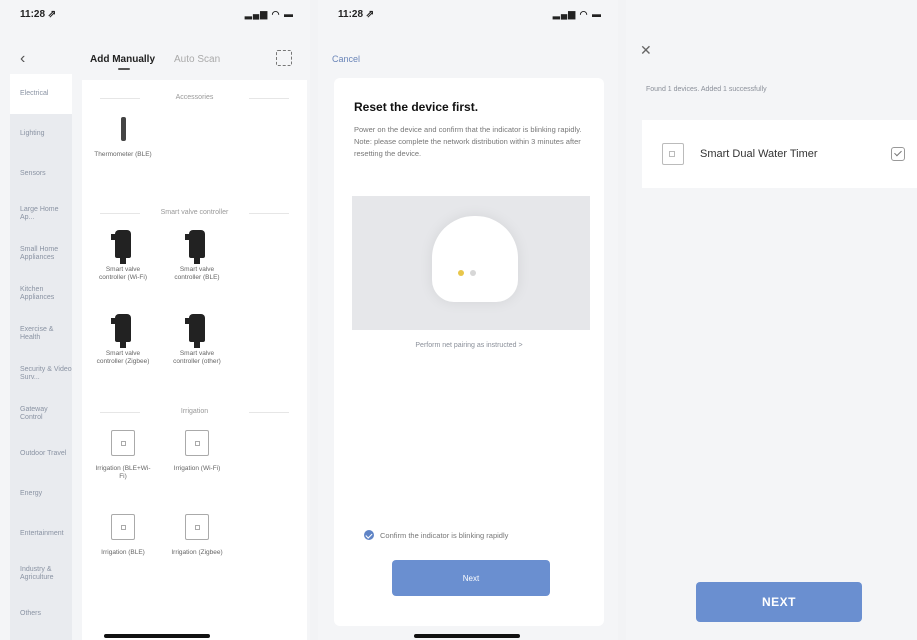 Image resolution: width=917 pixels, height=640 pixels. I want to click on device-tile: Smart valve controller (Wi-Fi), so click(123, 268).